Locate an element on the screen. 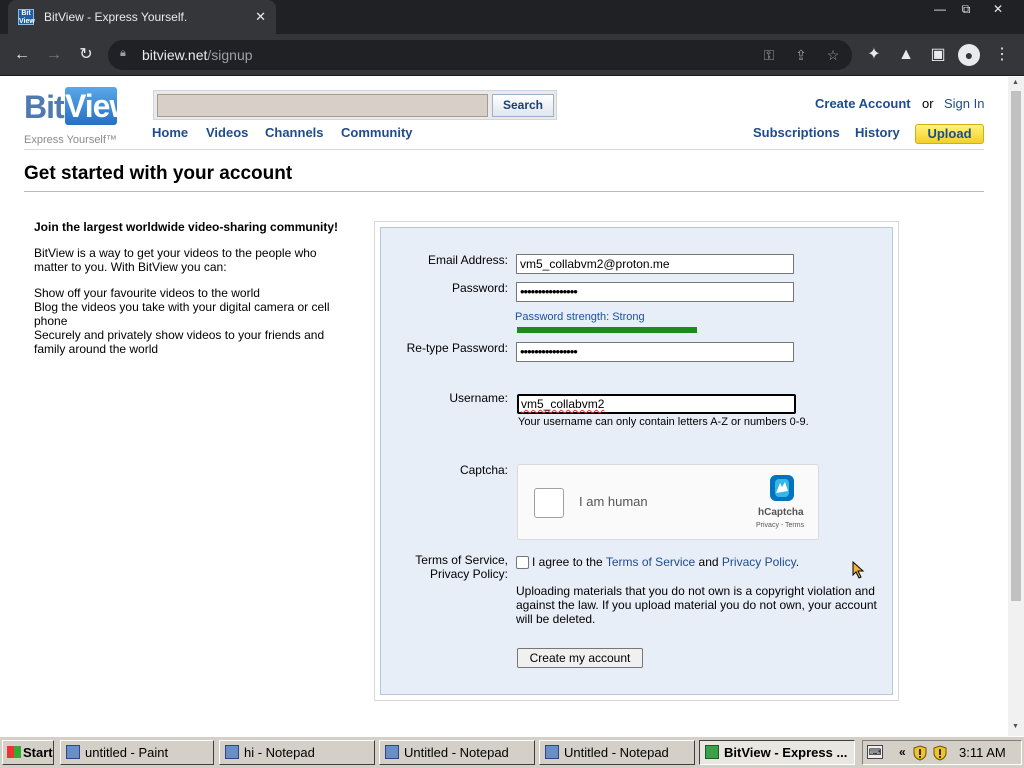  mouse-cursor-icon is located at coordinates (858, 570).